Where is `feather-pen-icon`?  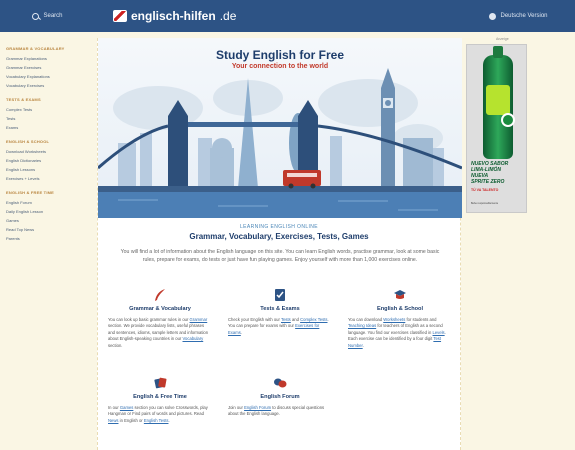
feather-pen-icon is located at coordinates (160, 295).